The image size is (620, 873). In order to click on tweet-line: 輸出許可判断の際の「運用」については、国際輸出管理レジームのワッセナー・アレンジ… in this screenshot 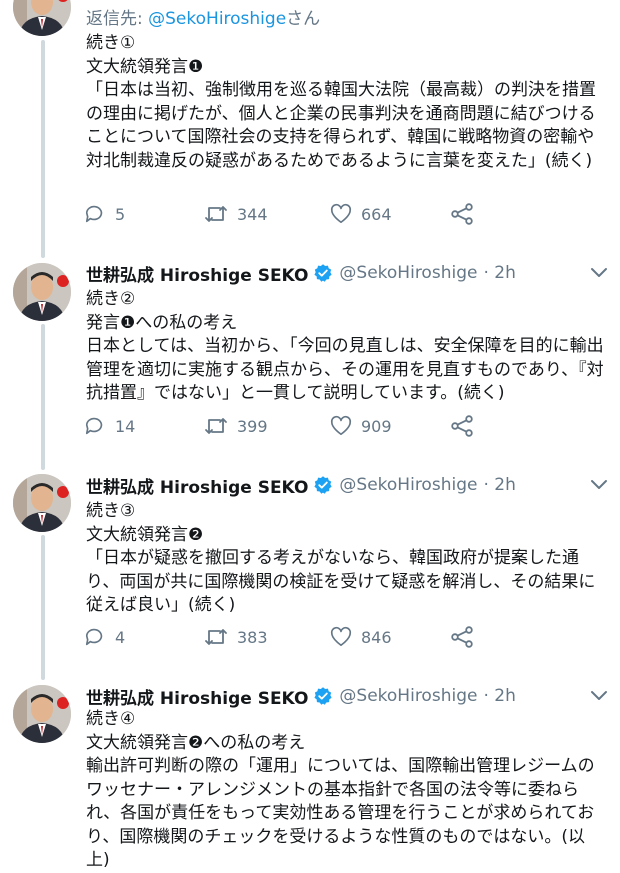, I will do `click(340, 813)`.